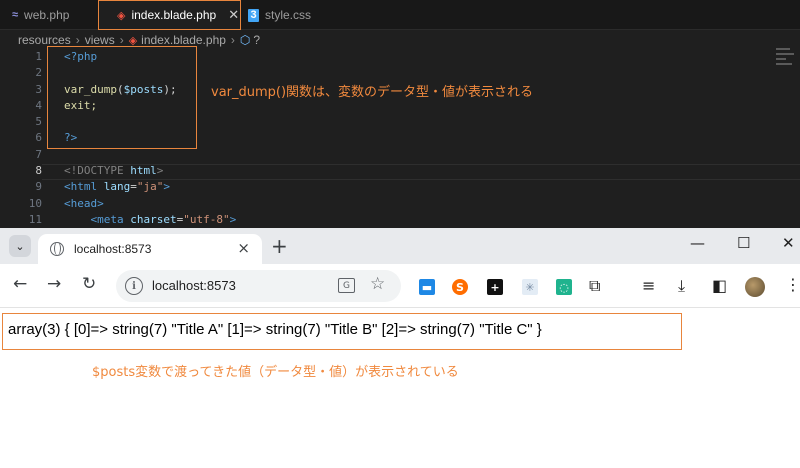  I want to click on code-token: "ja", so click(150, 187).